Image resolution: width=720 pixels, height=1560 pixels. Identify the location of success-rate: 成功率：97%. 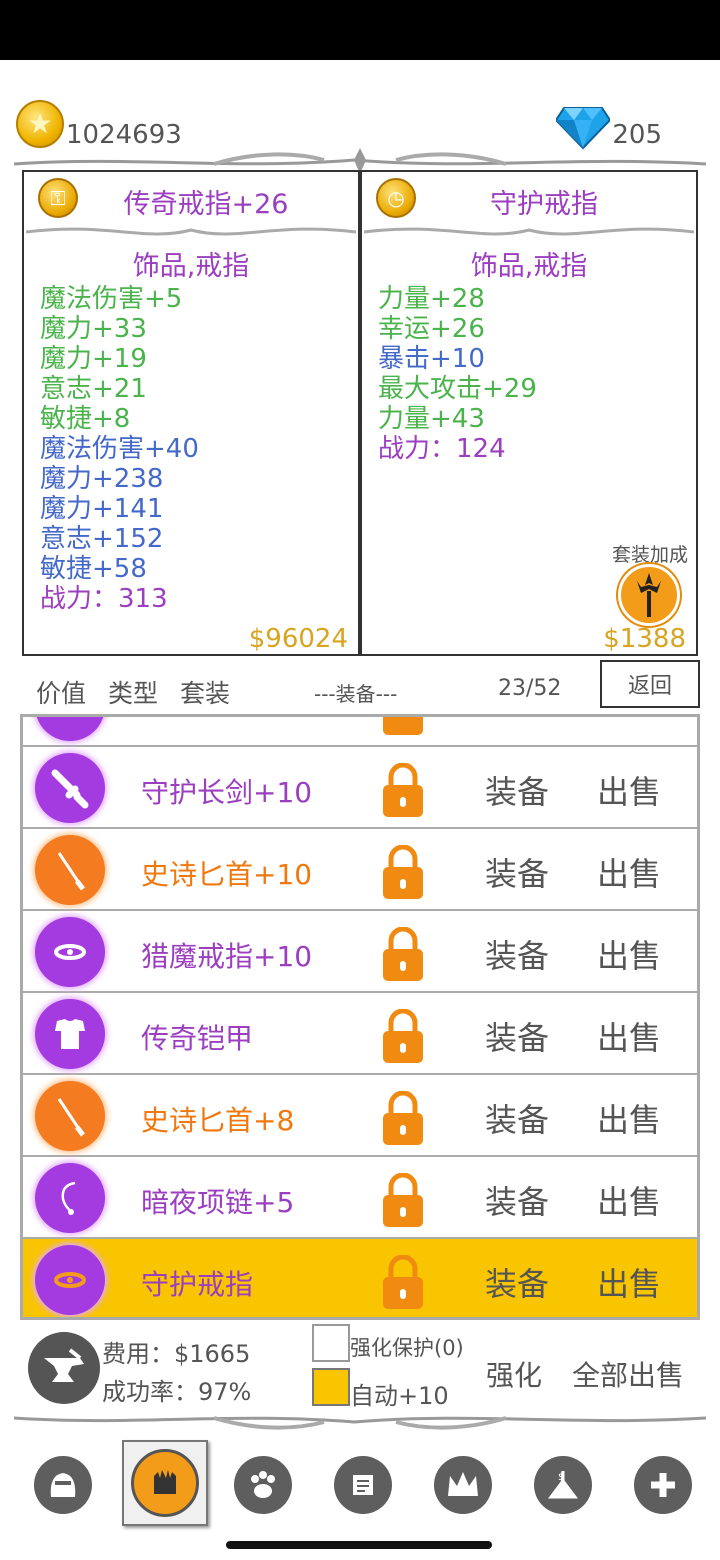
(177, 1392).